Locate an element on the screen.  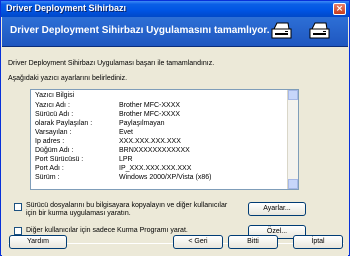
info-label: Yazıcı Adı : is located at coordinates (52, 105).